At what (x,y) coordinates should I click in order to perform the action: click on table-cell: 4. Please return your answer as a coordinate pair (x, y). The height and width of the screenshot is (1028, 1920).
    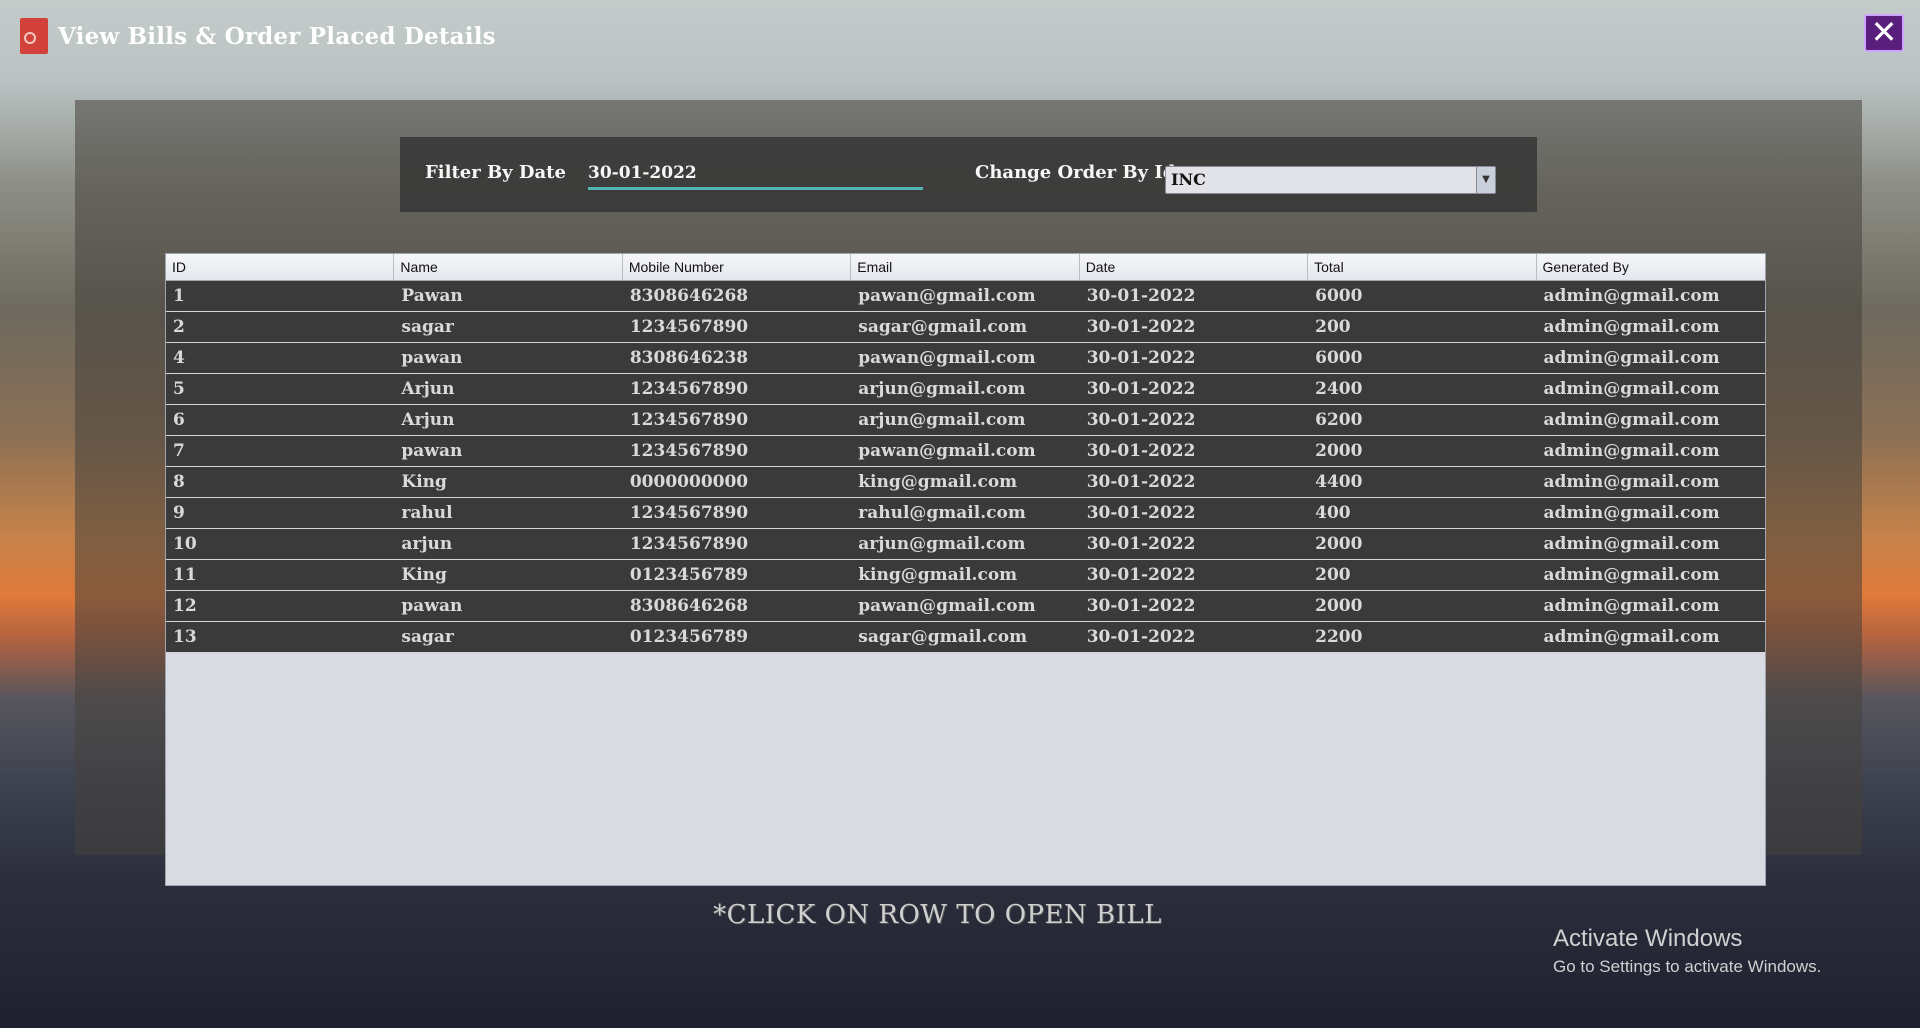
    Looking at the image, I should click on (179, 358).